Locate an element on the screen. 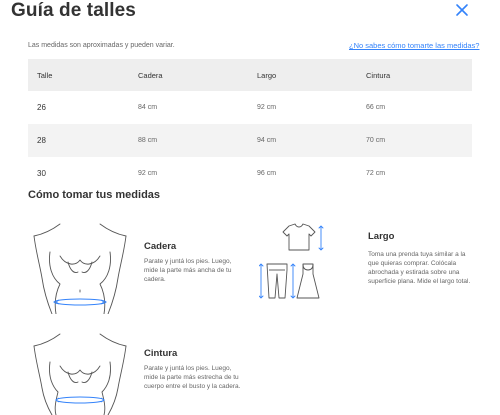  size-cell: 30 is located at coordinates (41, 173).